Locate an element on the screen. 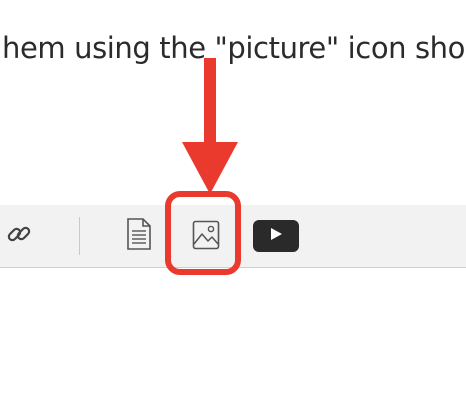  toolbar-divider is located at coordinates (79, 236).